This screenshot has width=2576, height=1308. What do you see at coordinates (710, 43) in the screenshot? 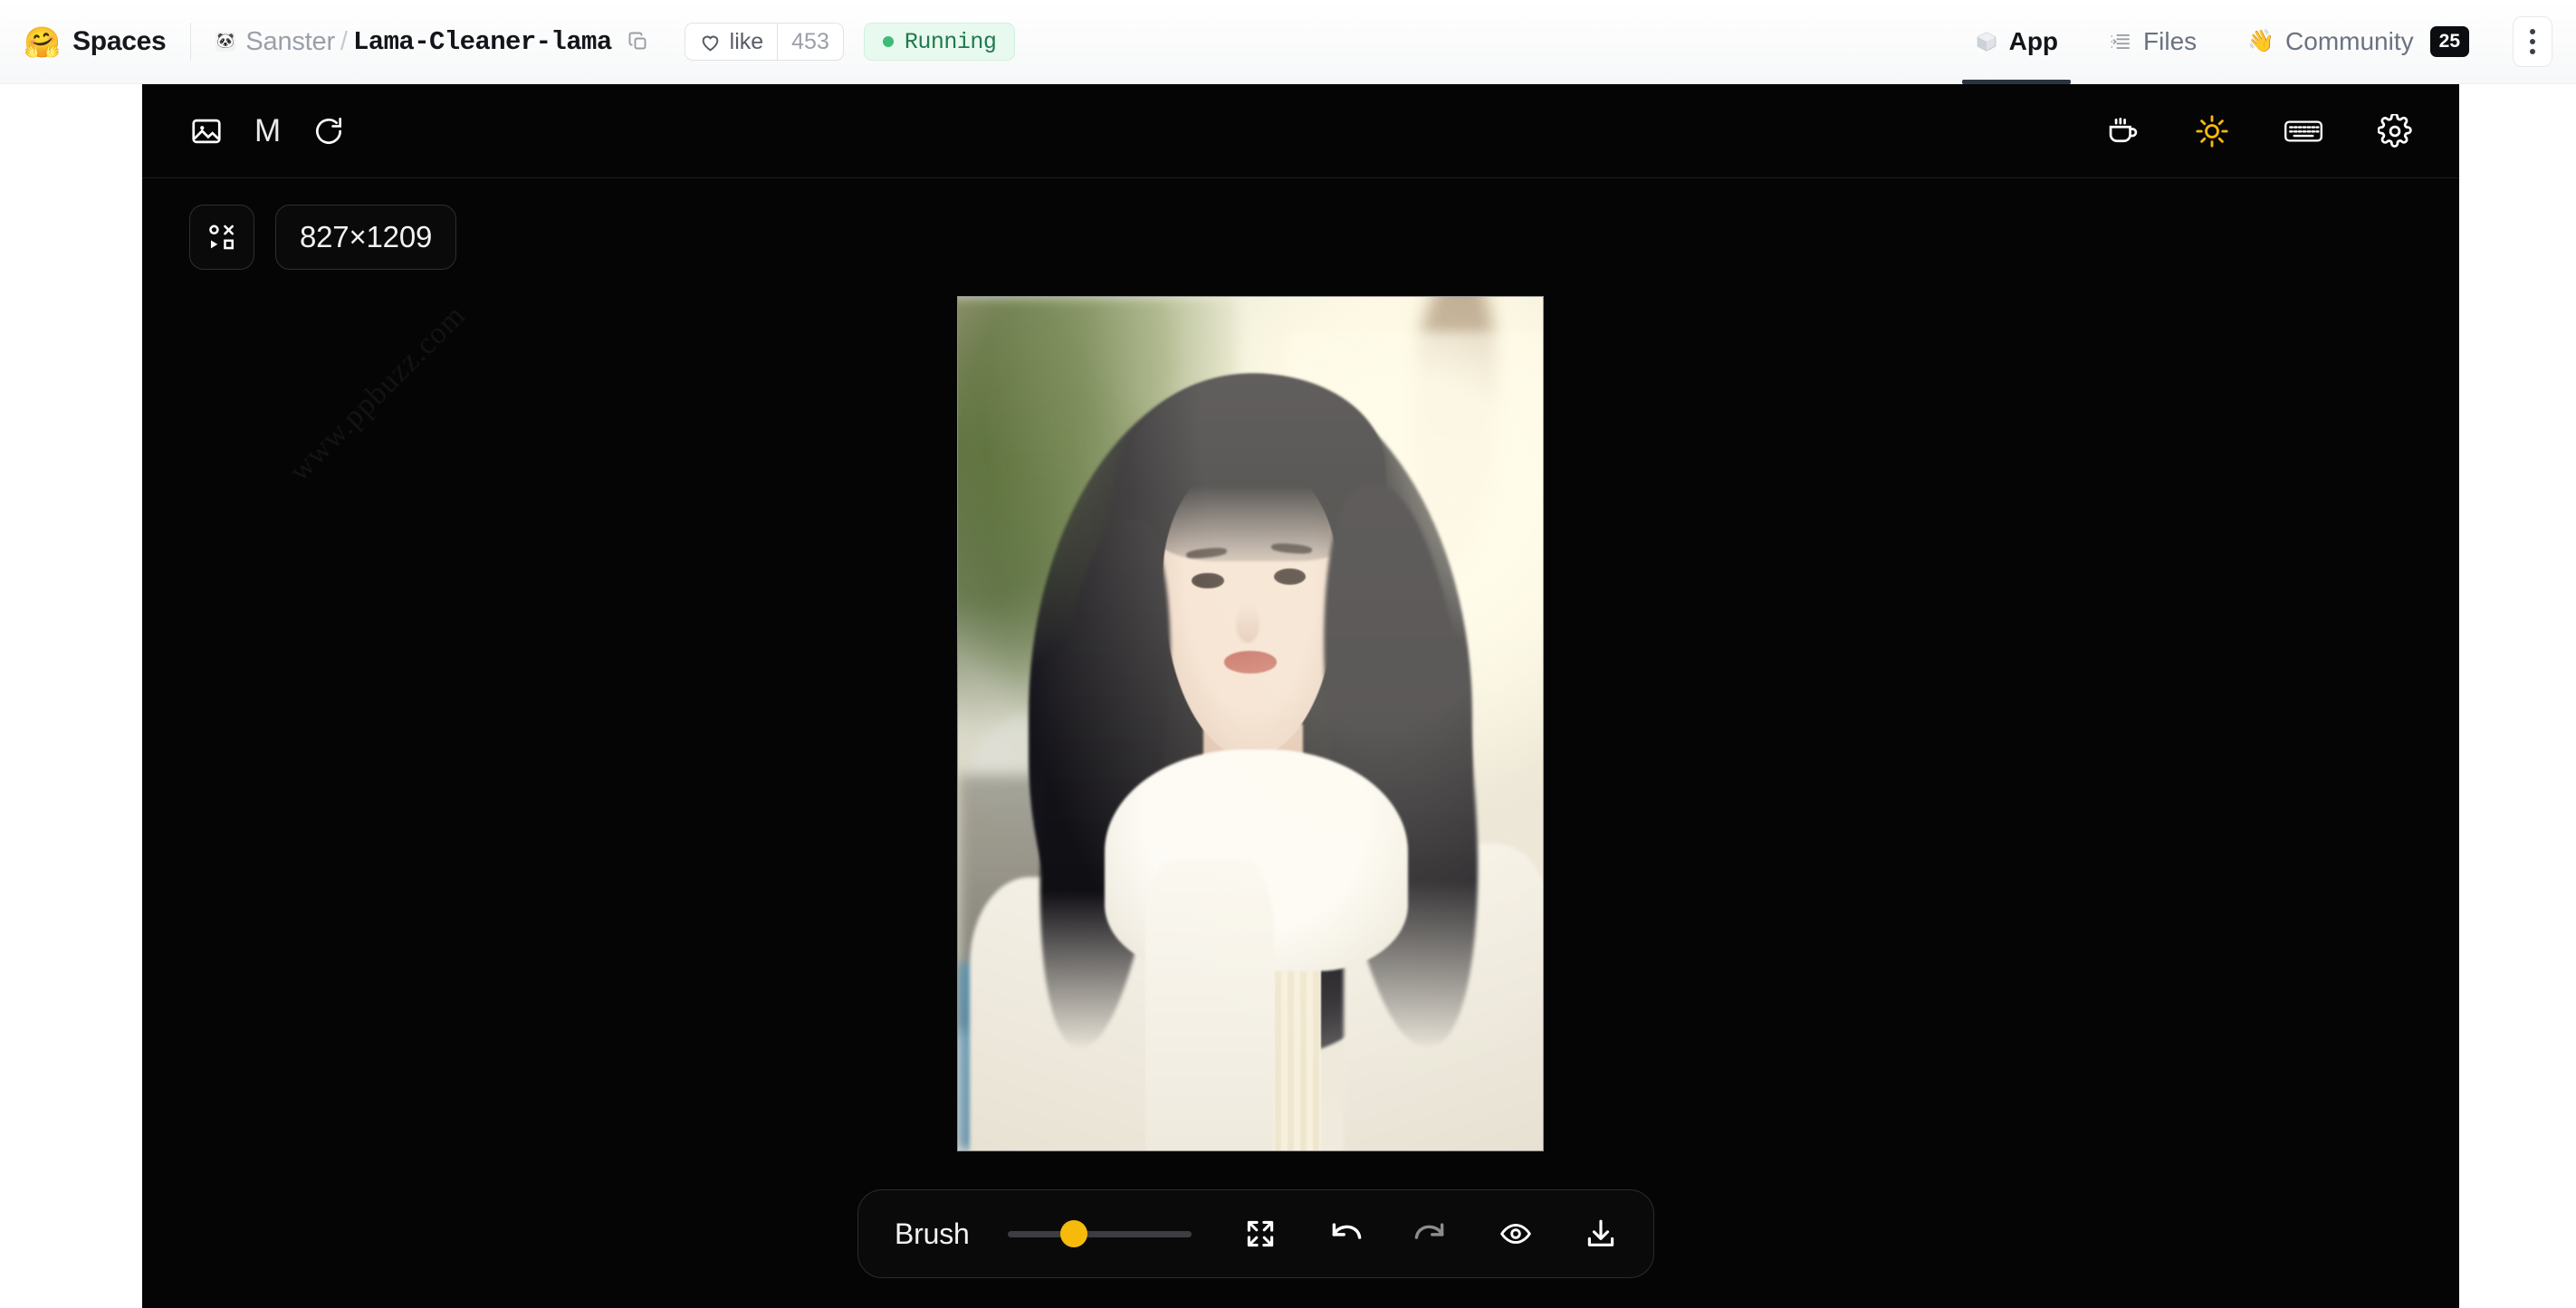
I see `heart-icon` at bounding box center [710, 43].